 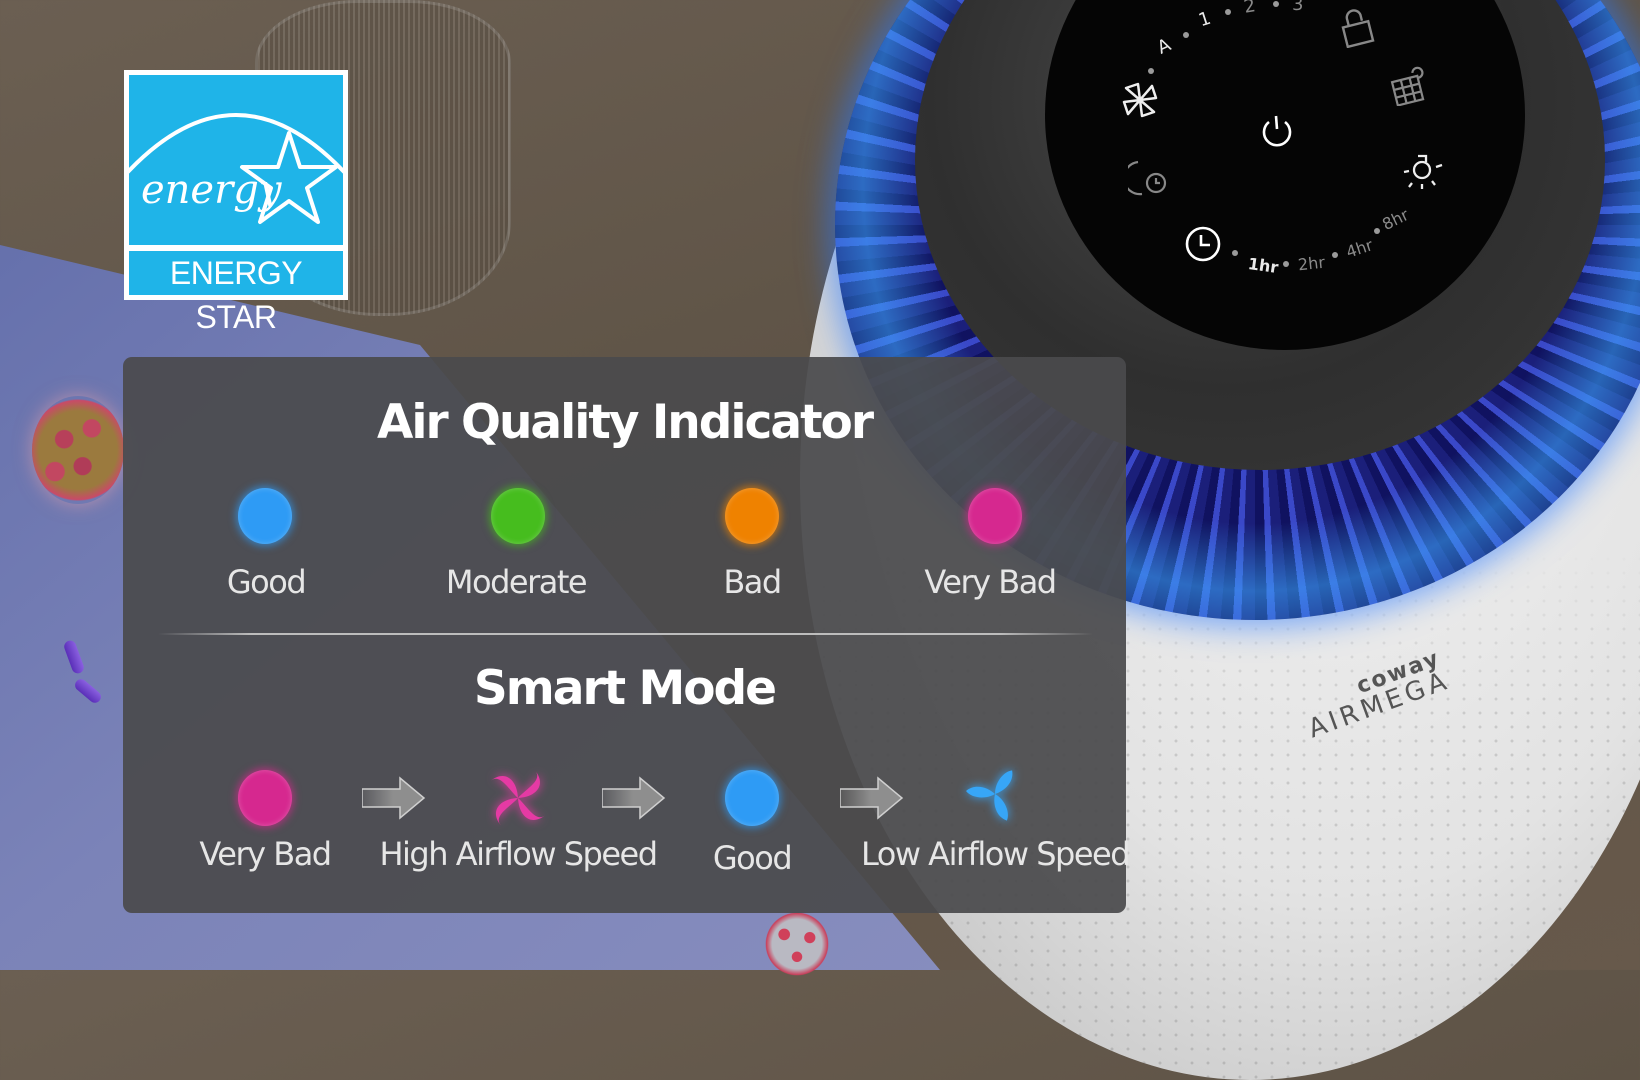 What do you see at coordinates (1311, 263) in the screenshot?
I see `timer-label: 2hr` at bounding box center [1311, 263].